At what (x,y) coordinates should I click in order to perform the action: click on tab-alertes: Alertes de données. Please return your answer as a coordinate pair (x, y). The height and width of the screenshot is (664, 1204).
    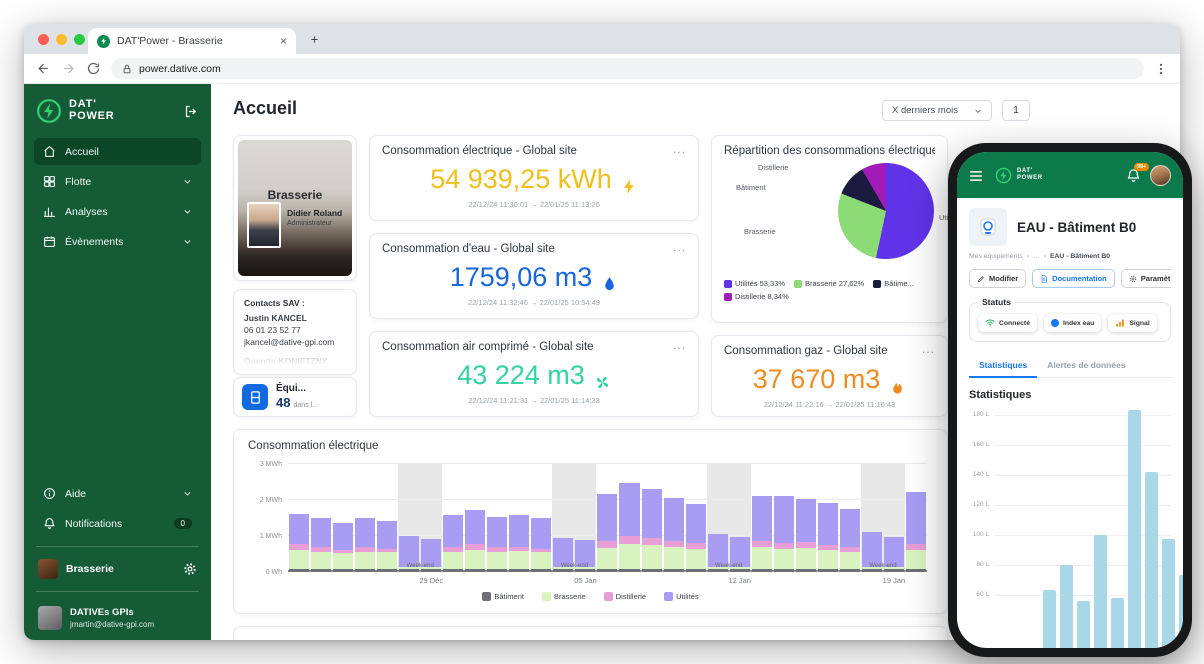
    Looking at the image, I should click on (1086, 366).